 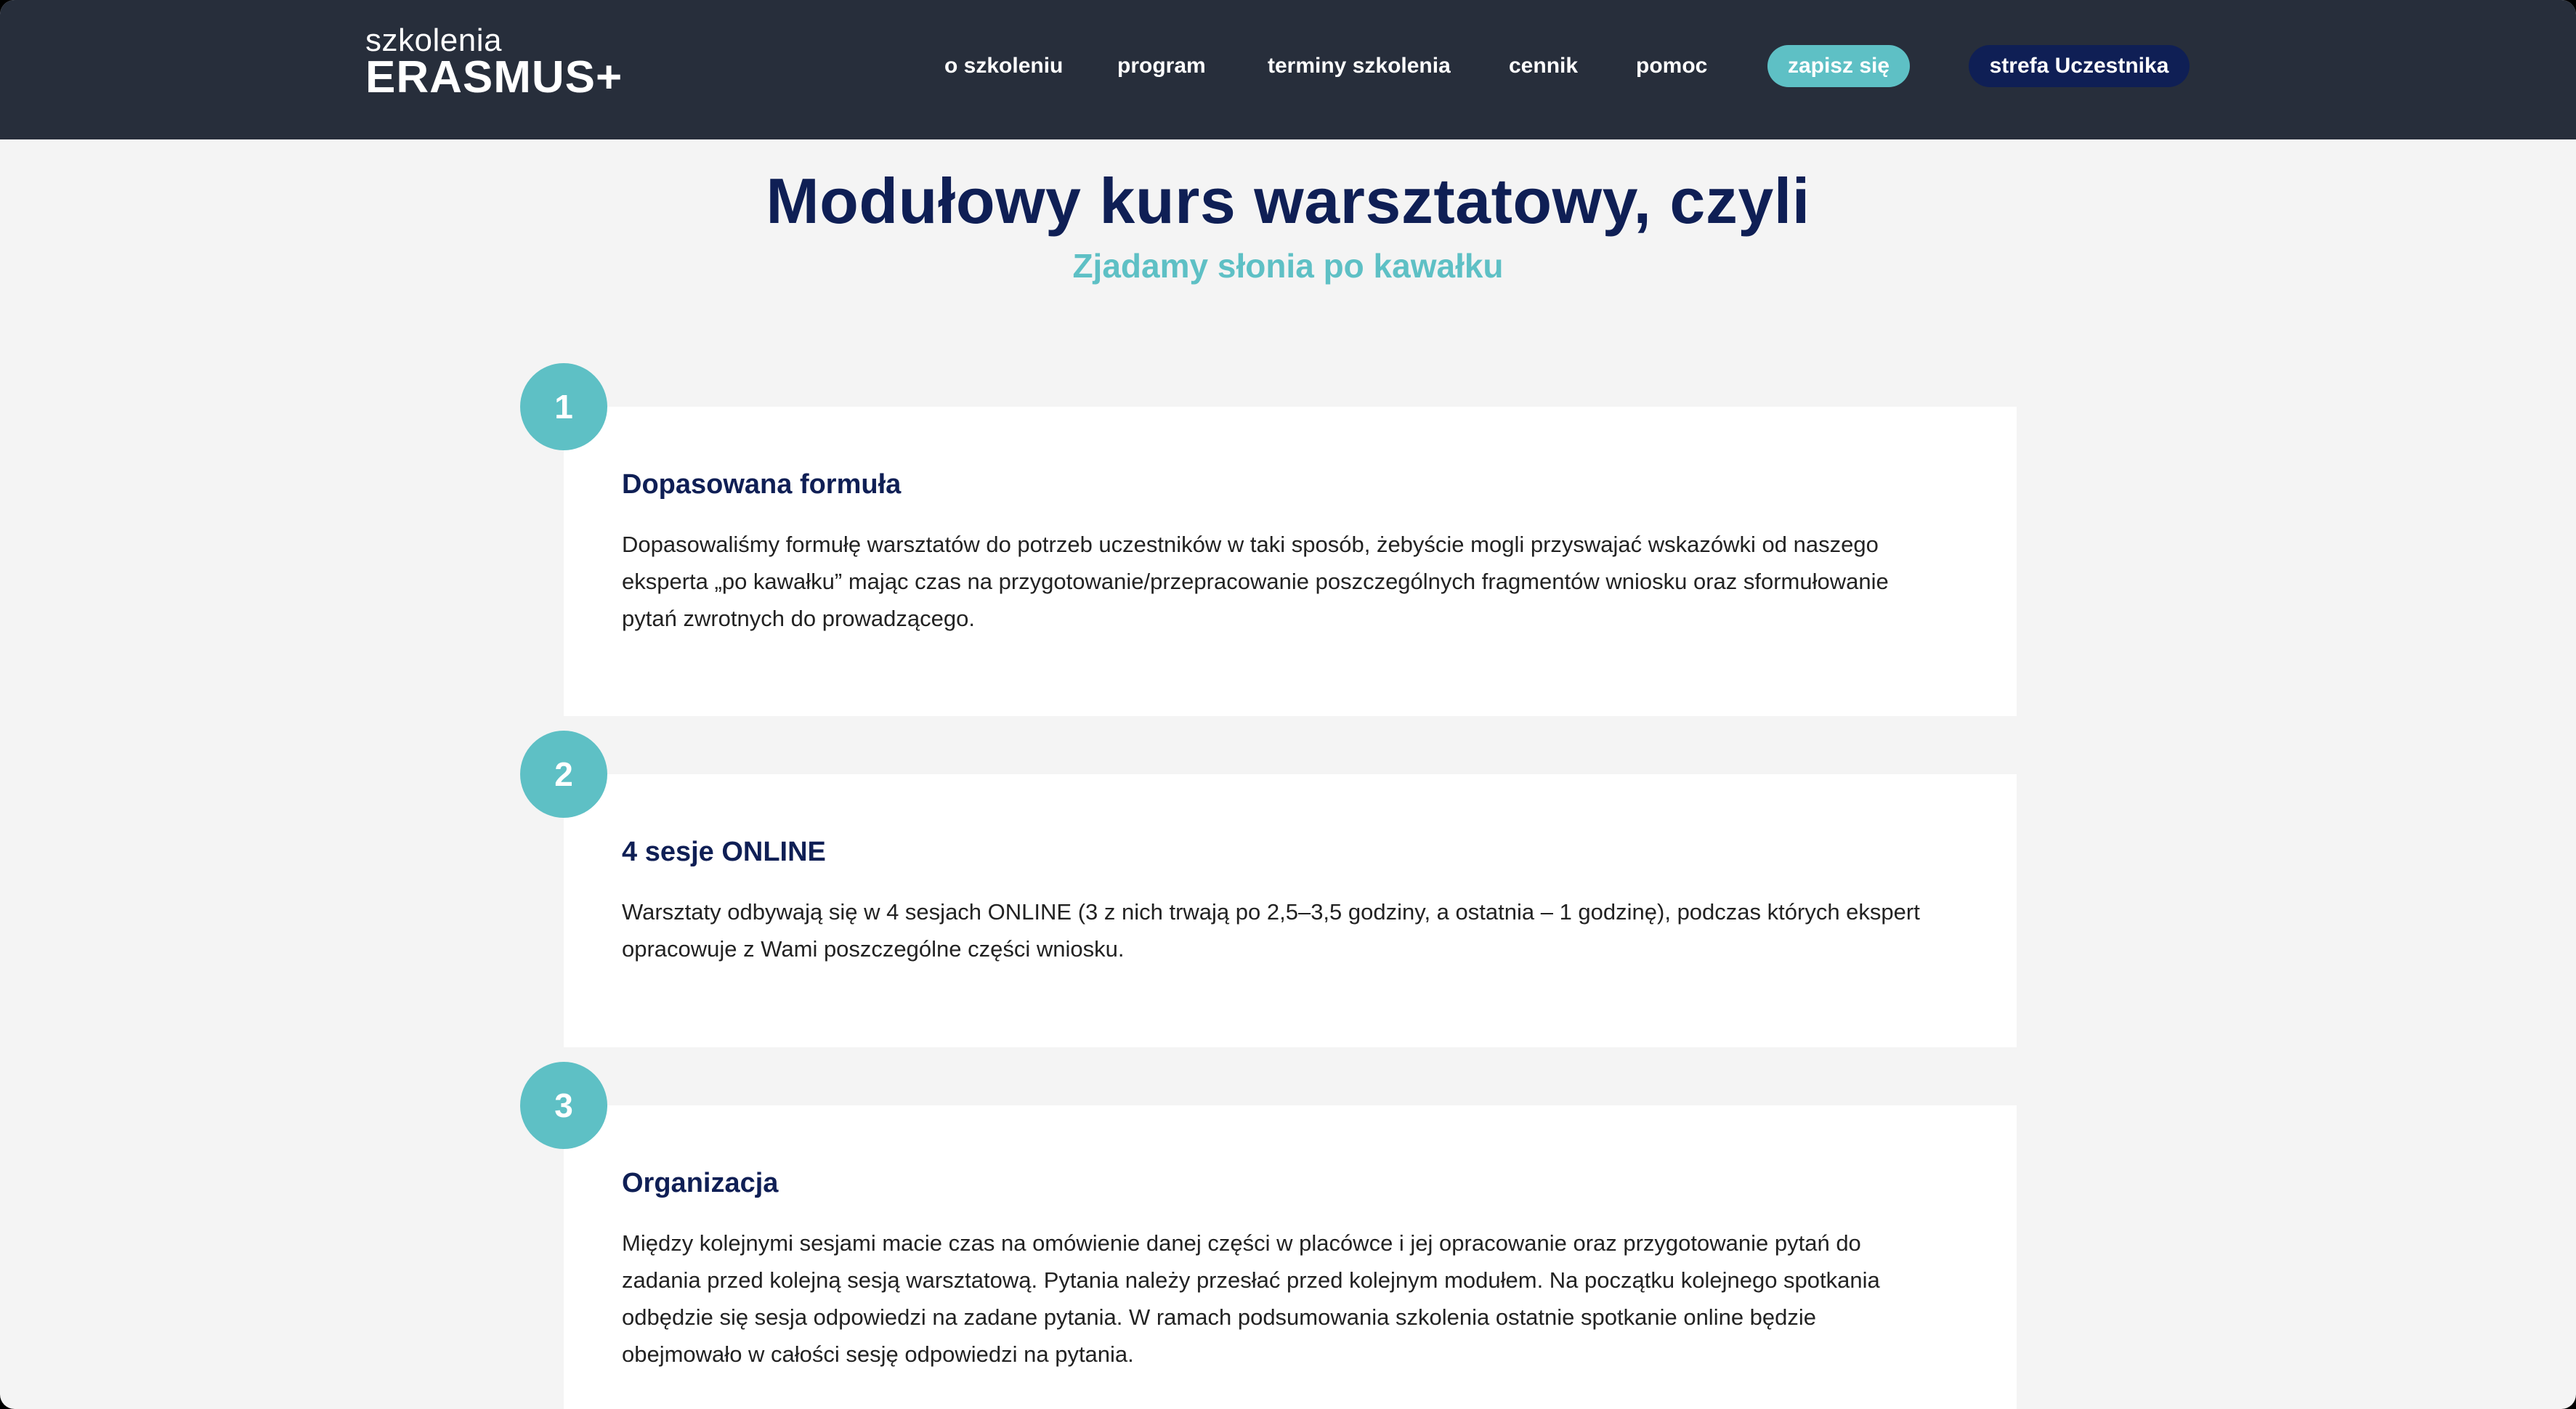 What do you see at coordinates (1288, 266) in the screenshot?
I see `page-subtitle: Zjadamy słonia po kawałku` at bounding box center [1288, 266].